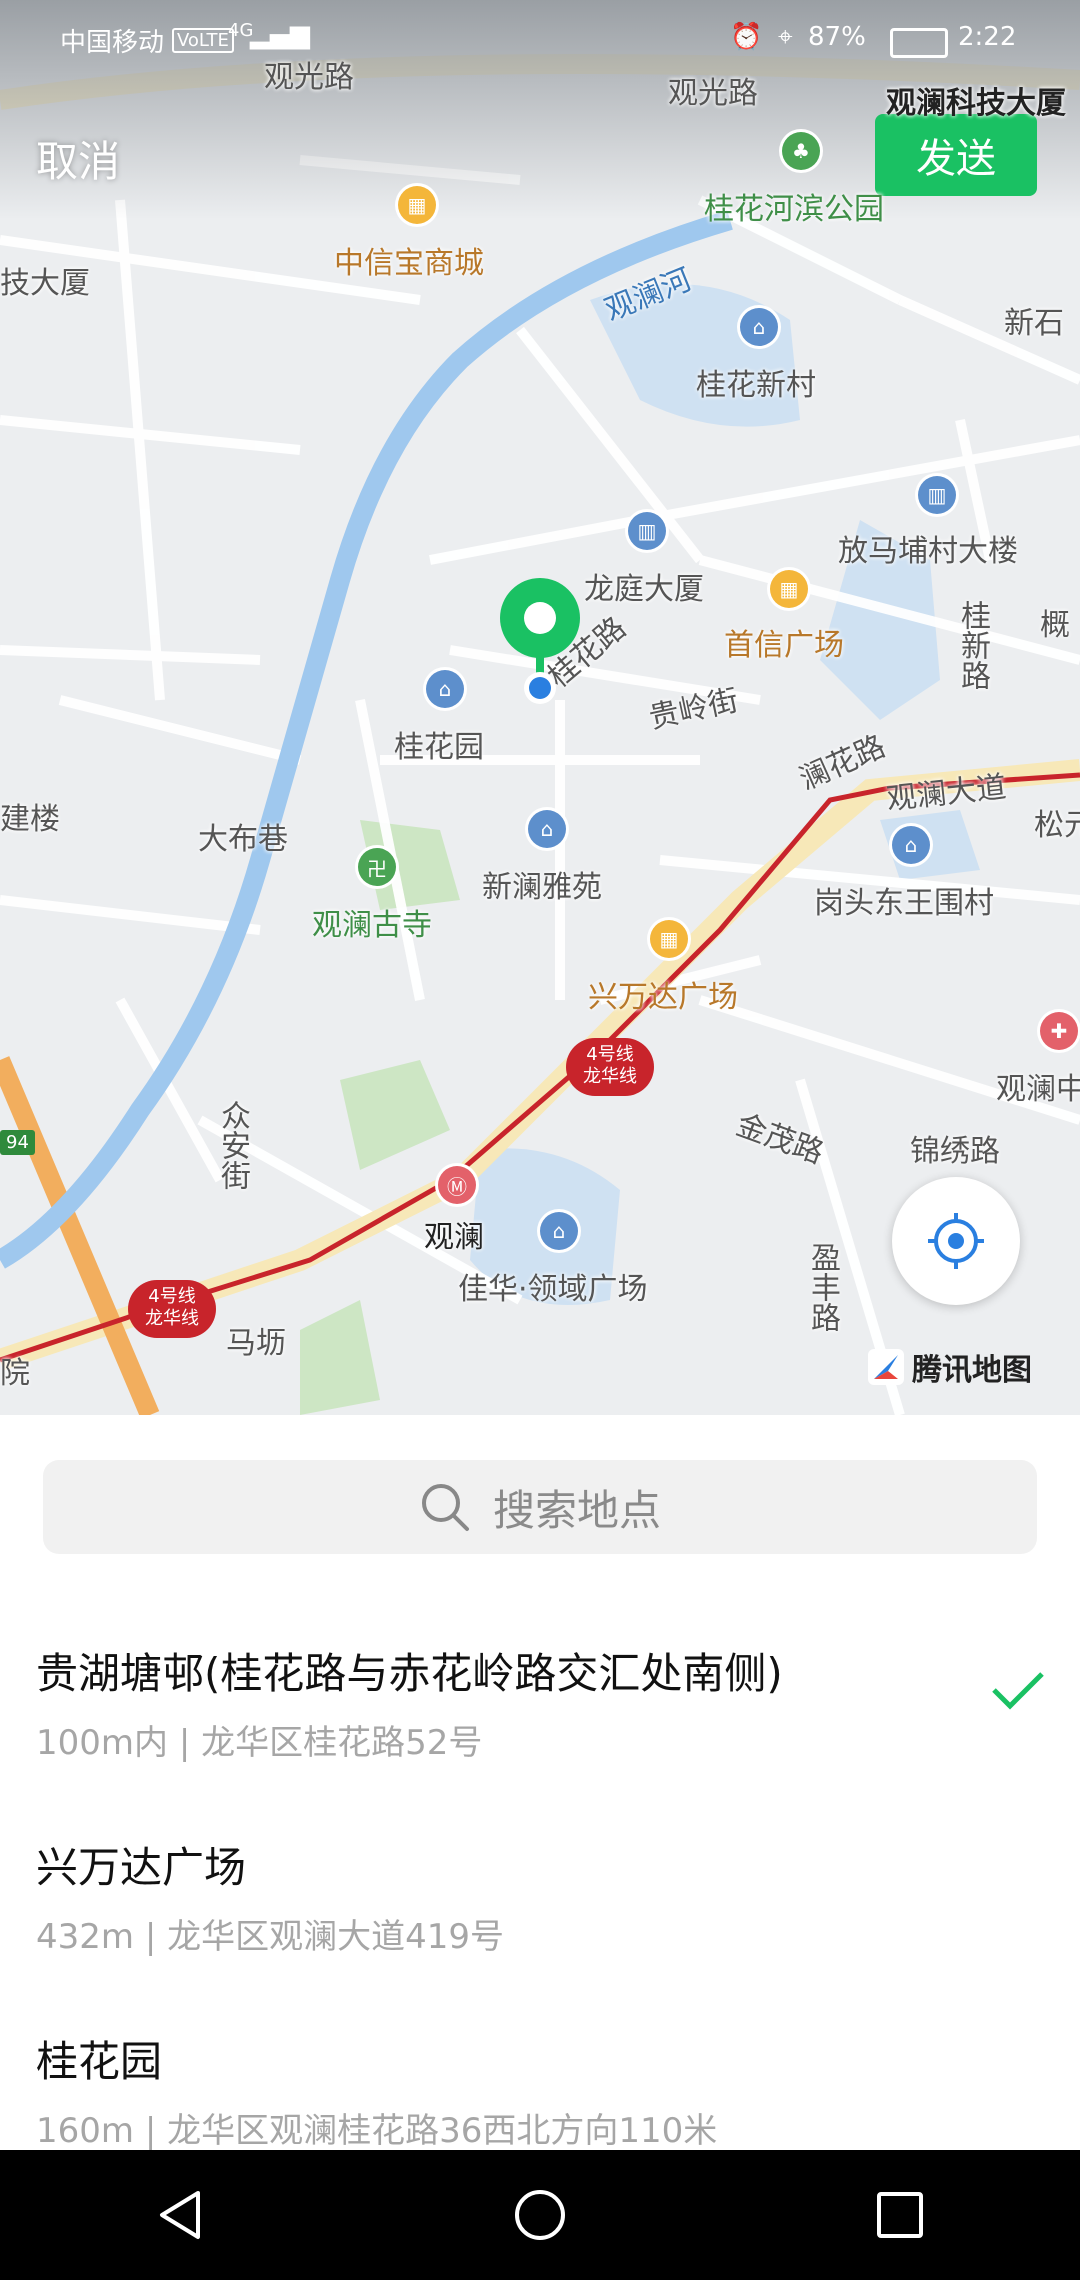 This screenshot has width=1080, height=2280. What do you see at coordinates (15, 1373) in the screenshot?
I see `map-label: 院` at bounding box center [15, 1373].